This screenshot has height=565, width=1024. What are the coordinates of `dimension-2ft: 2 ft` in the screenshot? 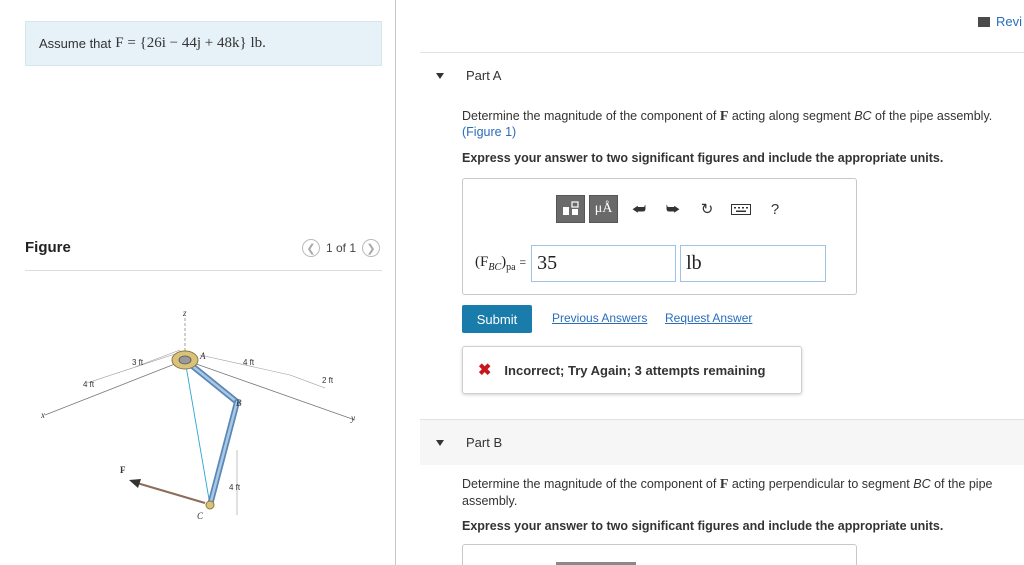 It's located at (328, 380).